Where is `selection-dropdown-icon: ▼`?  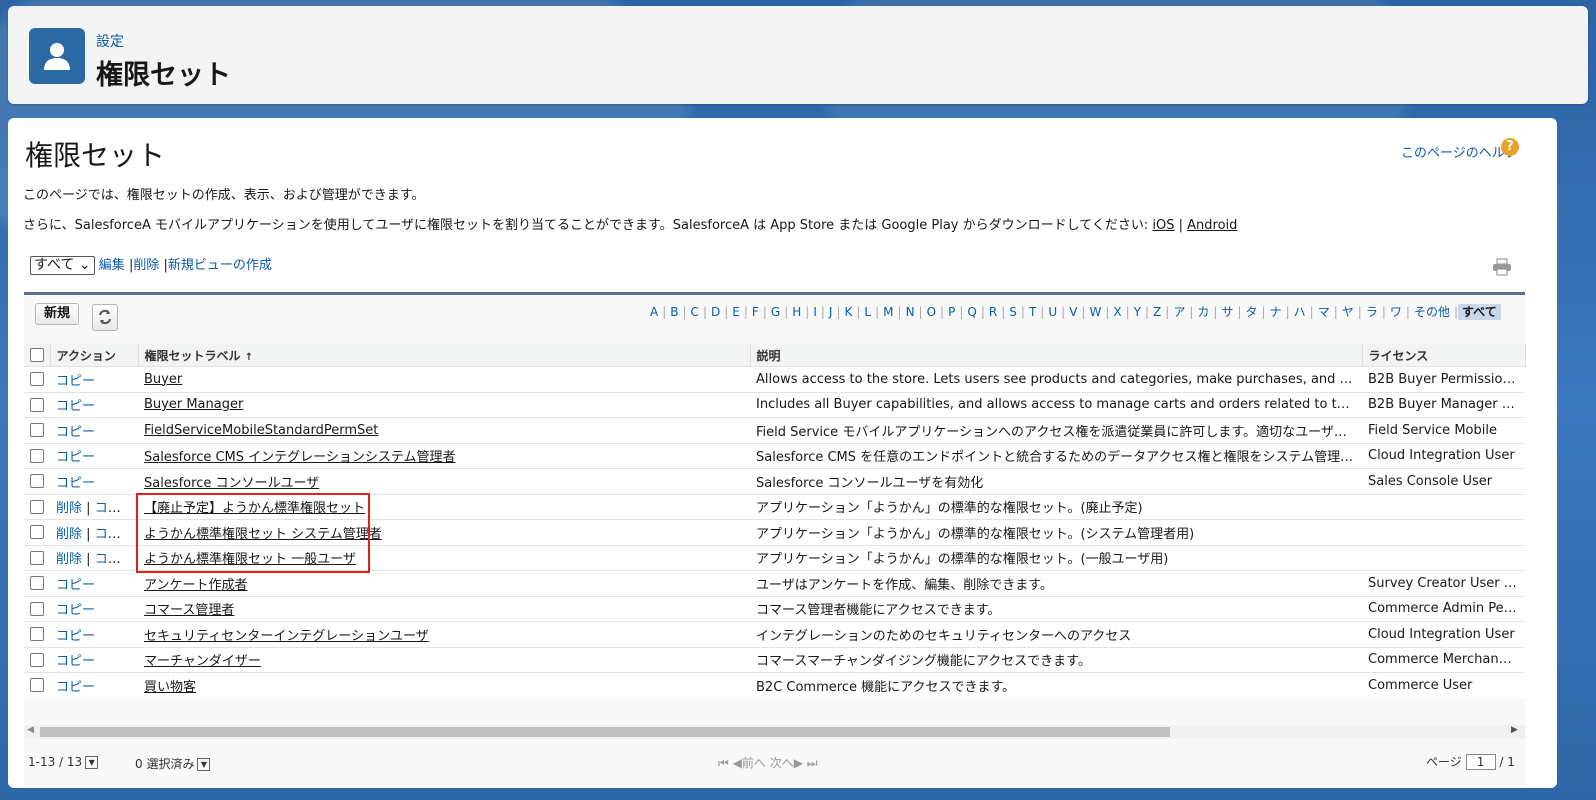 selection-dropdown-icon: ▼ is located at coordinates (204, 764).